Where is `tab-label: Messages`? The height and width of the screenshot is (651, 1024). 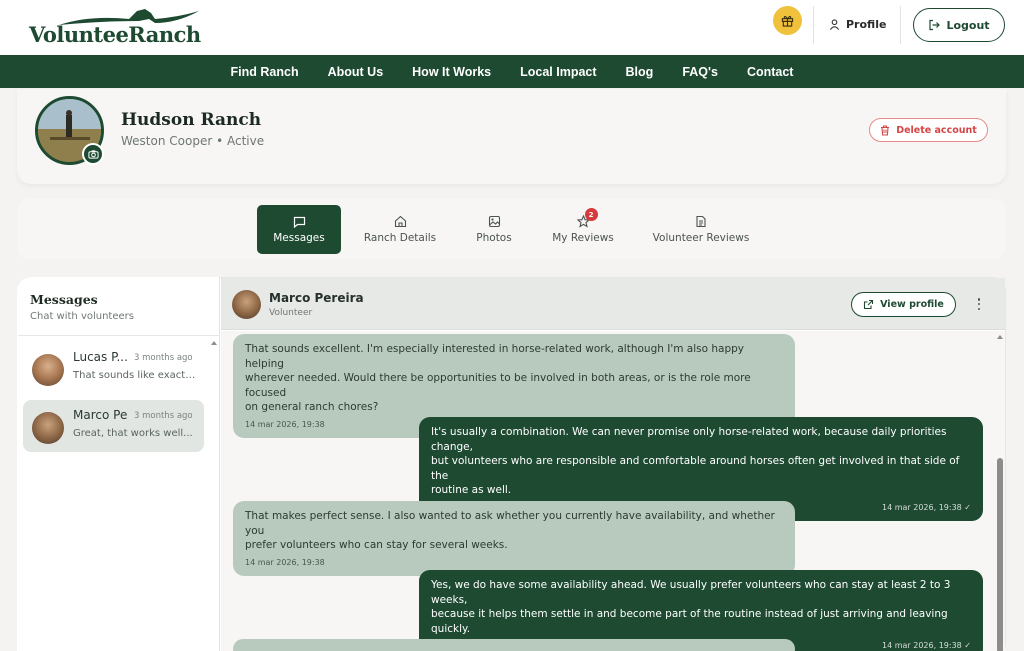 tab-label: Messages is located at coordinates (299, 237).